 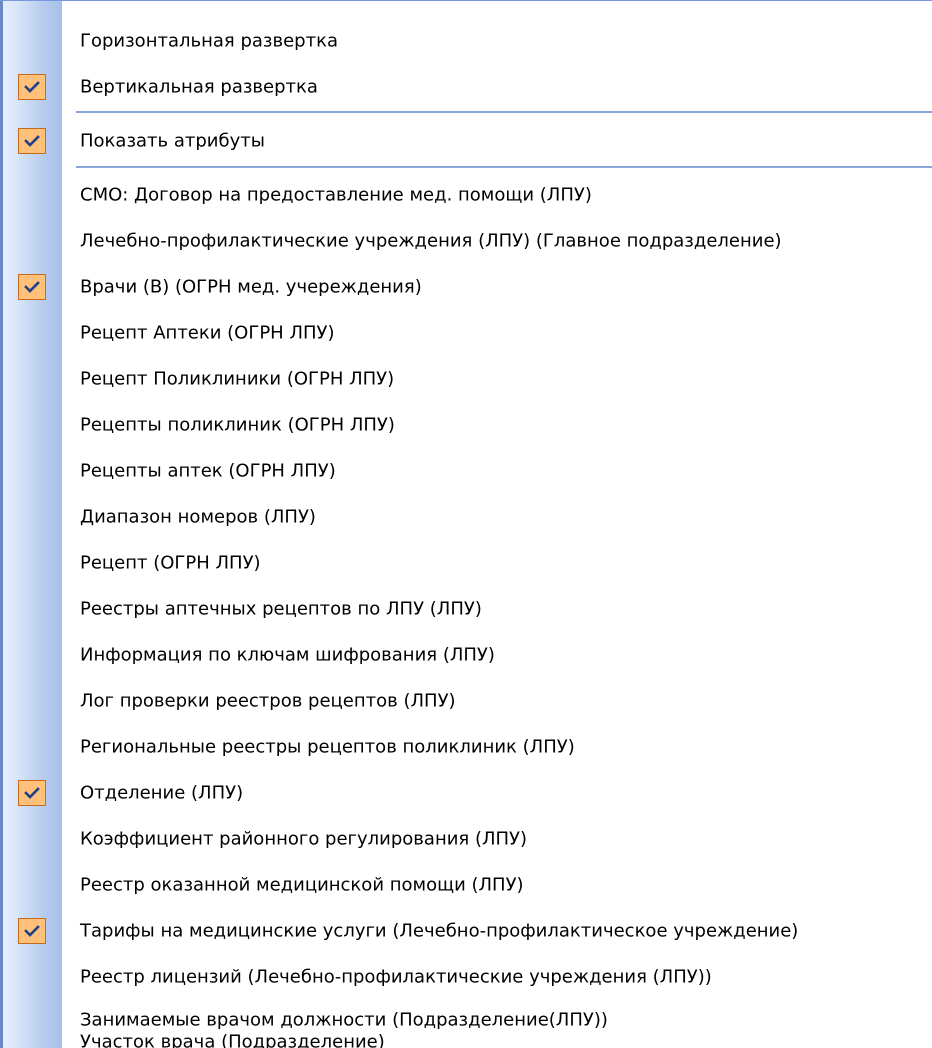 What do you see at coordinates (466, 471) in the screenshot?
I see `menu-item-pharmacies-prescriptions: Рецепты аптек (ОГРН ЛПУ)` at bounding box center [466, 471].